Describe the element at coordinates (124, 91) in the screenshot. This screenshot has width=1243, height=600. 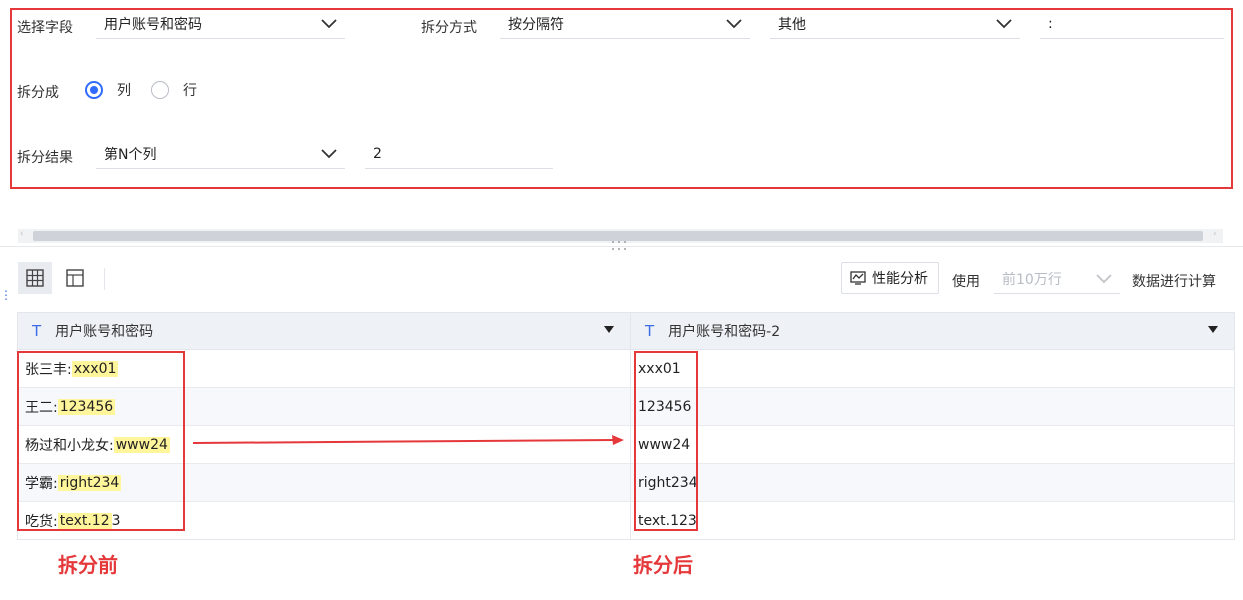
I see `radio-column-label: 列` at that location.